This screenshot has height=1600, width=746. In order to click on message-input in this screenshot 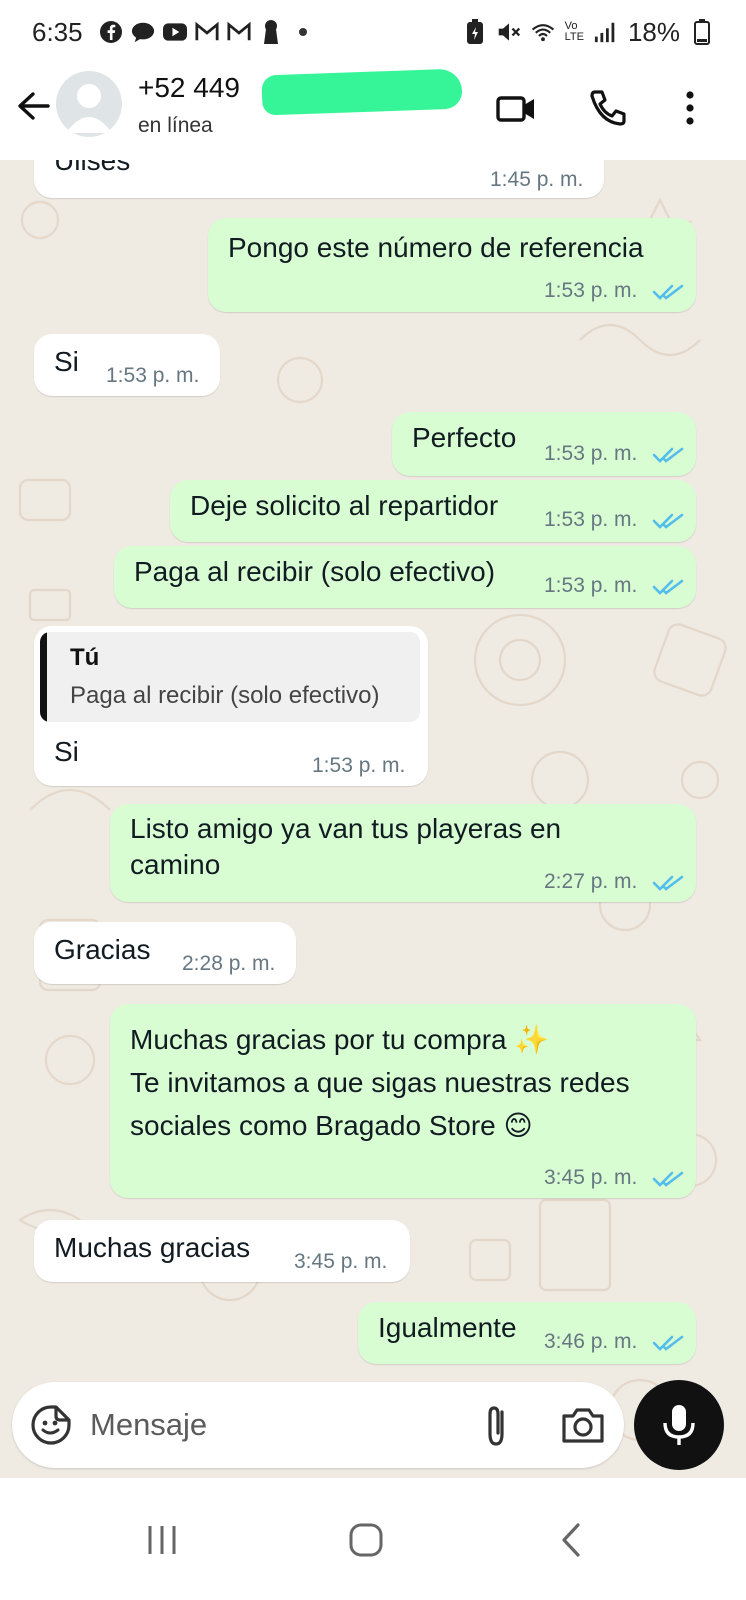, I will do `click(270, 1425)`.